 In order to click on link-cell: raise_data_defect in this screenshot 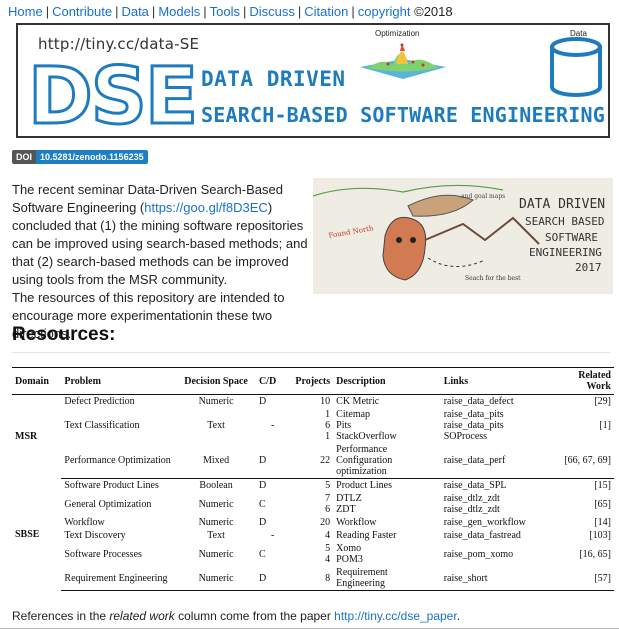, I will do `click(496, 402)`.